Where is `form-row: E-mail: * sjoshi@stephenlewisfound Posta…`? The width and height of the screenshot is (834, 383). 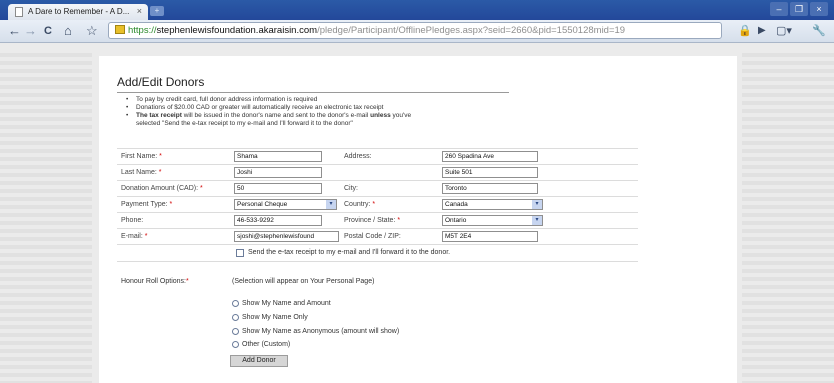
form-row: E-mail: * sjoshi@stephenlewisfound Posta… is located at coordinates (377, 236).